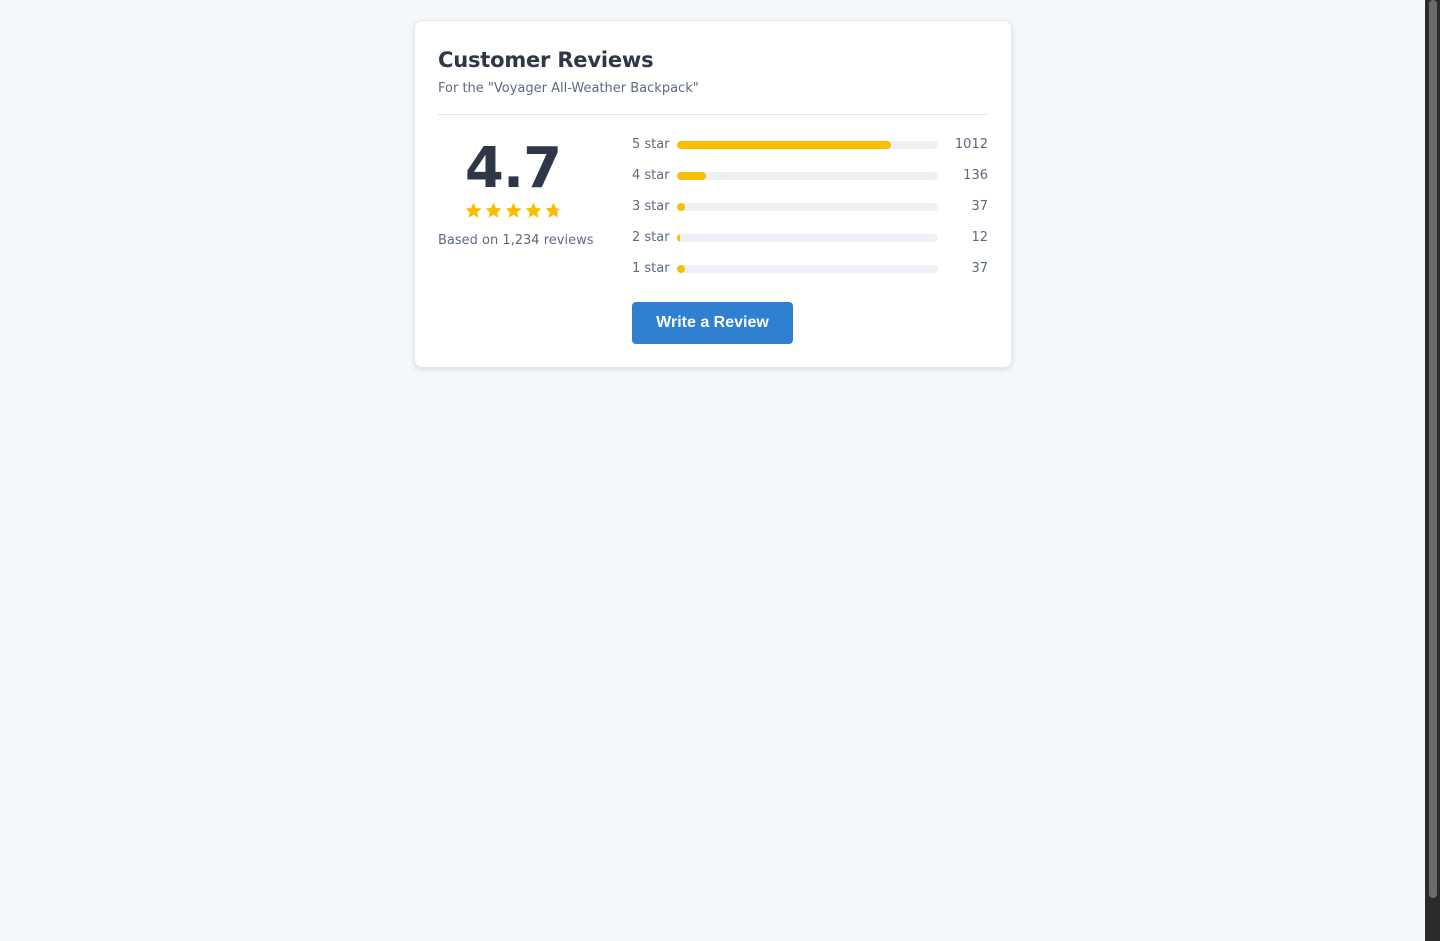  I want to click on rating-row-3: 3 star 37, so click(810, 212).